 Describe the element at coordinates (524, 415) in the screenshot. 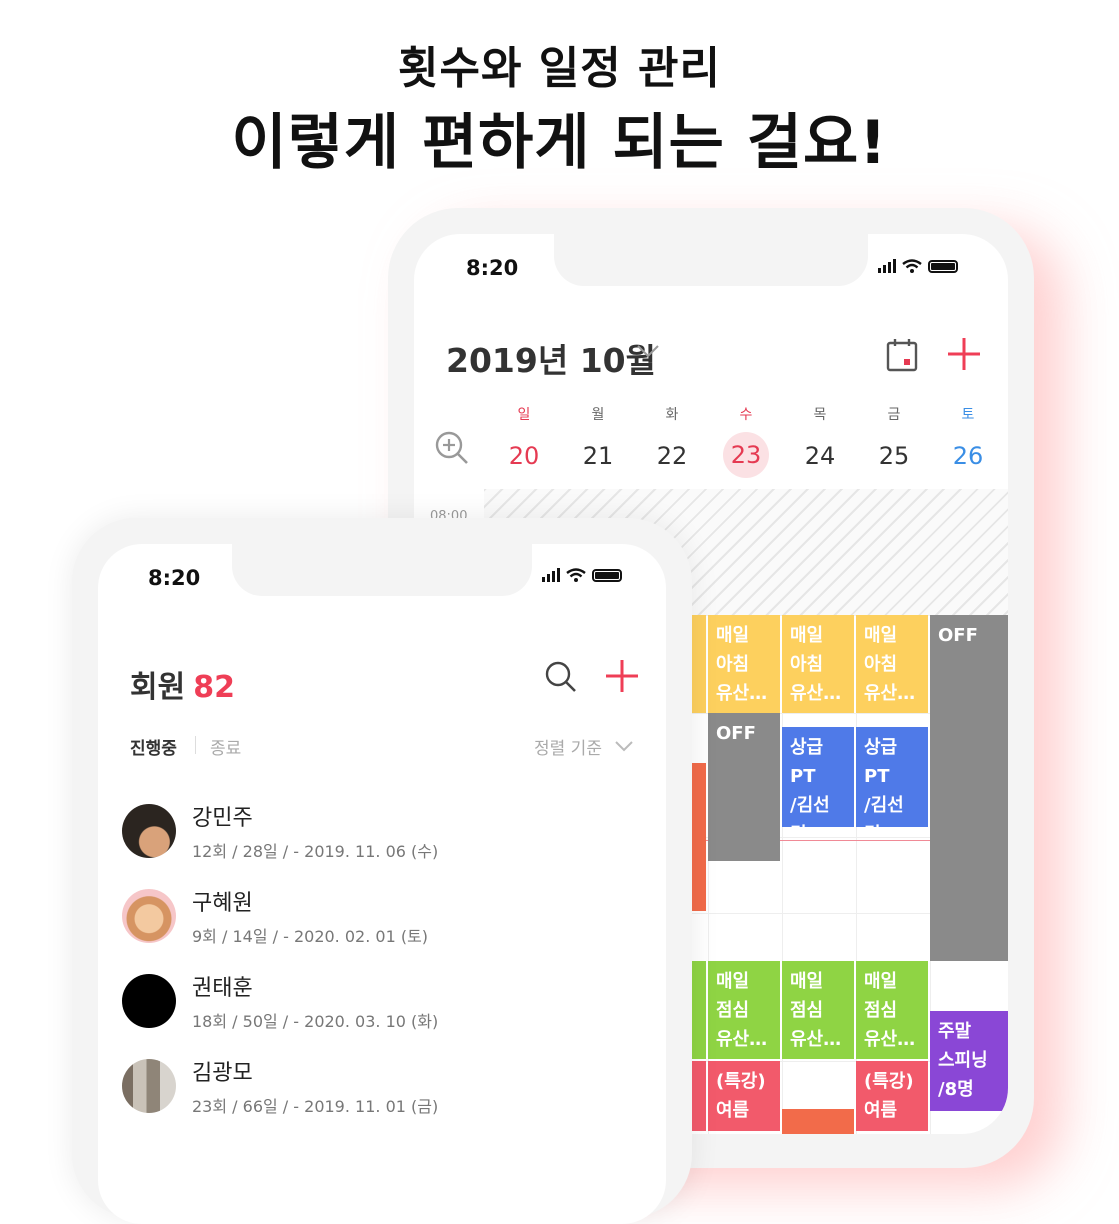

I see `weekday-label: 일` at that location.